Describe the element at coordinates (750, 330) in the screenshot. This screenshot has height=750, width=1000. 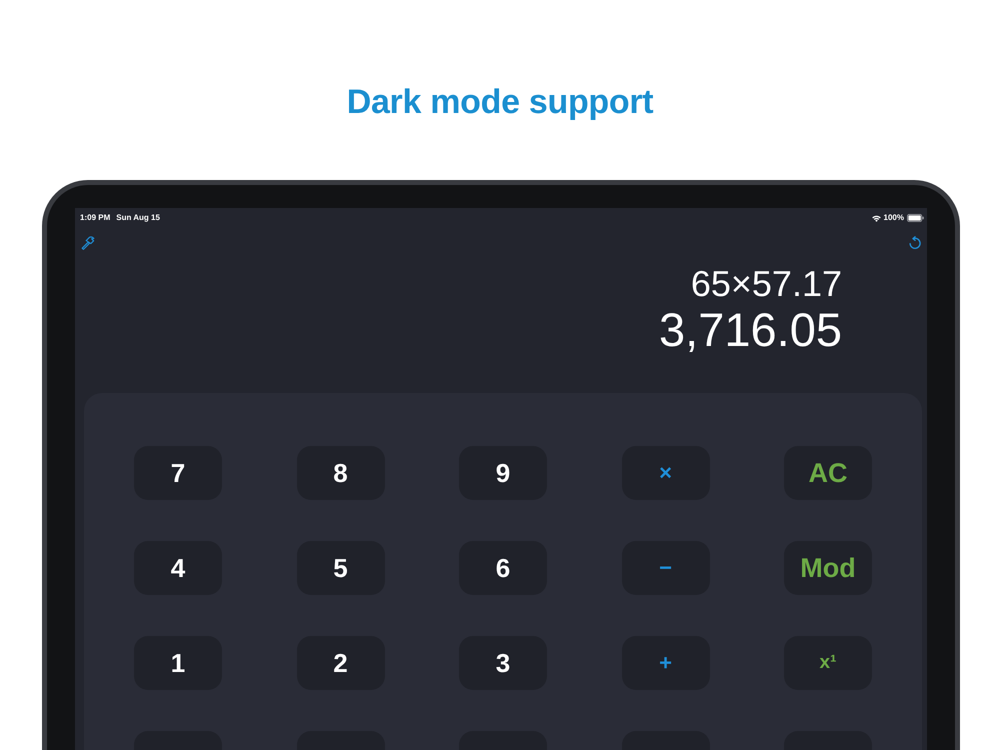
I see `result-text: 3,716.05` at that location.